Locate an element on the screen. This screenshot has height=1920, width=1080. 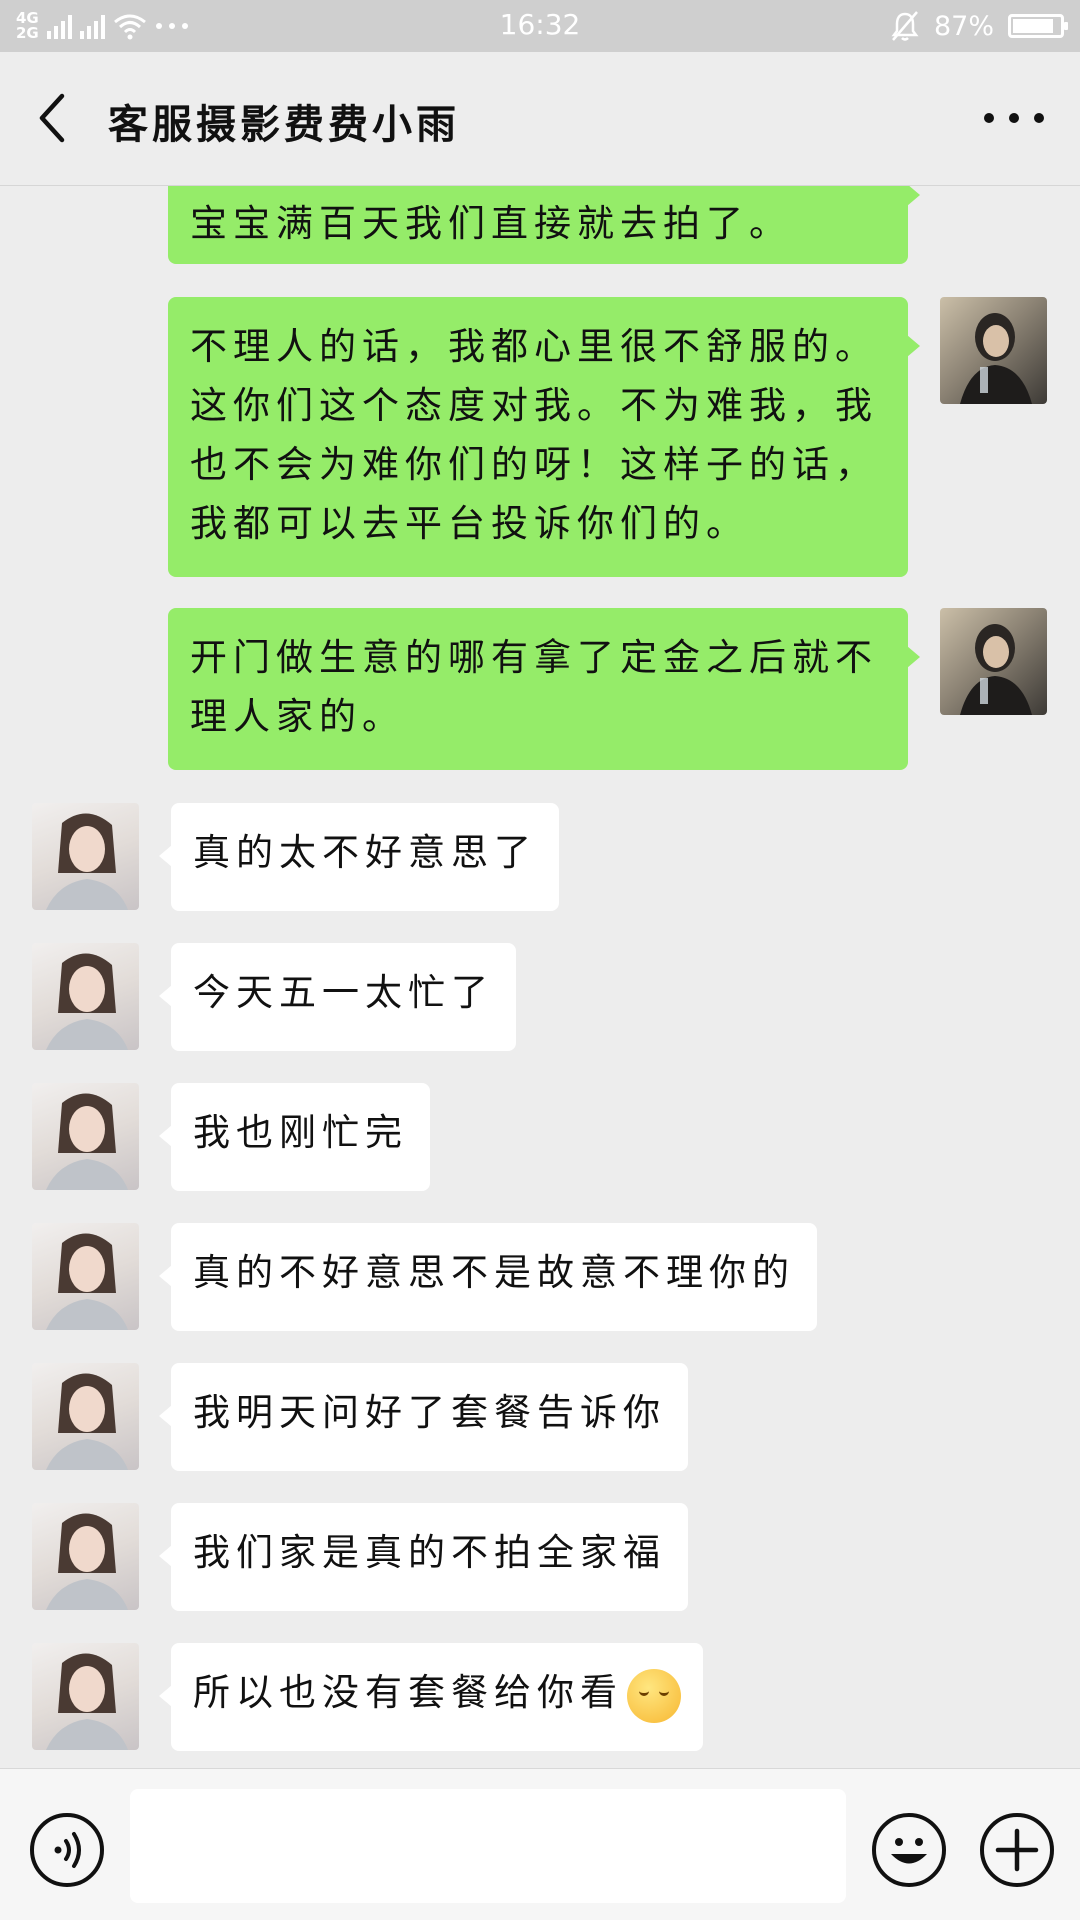
chat-header: 客服摄影费费小雨 is located at coordinates (540, 119).